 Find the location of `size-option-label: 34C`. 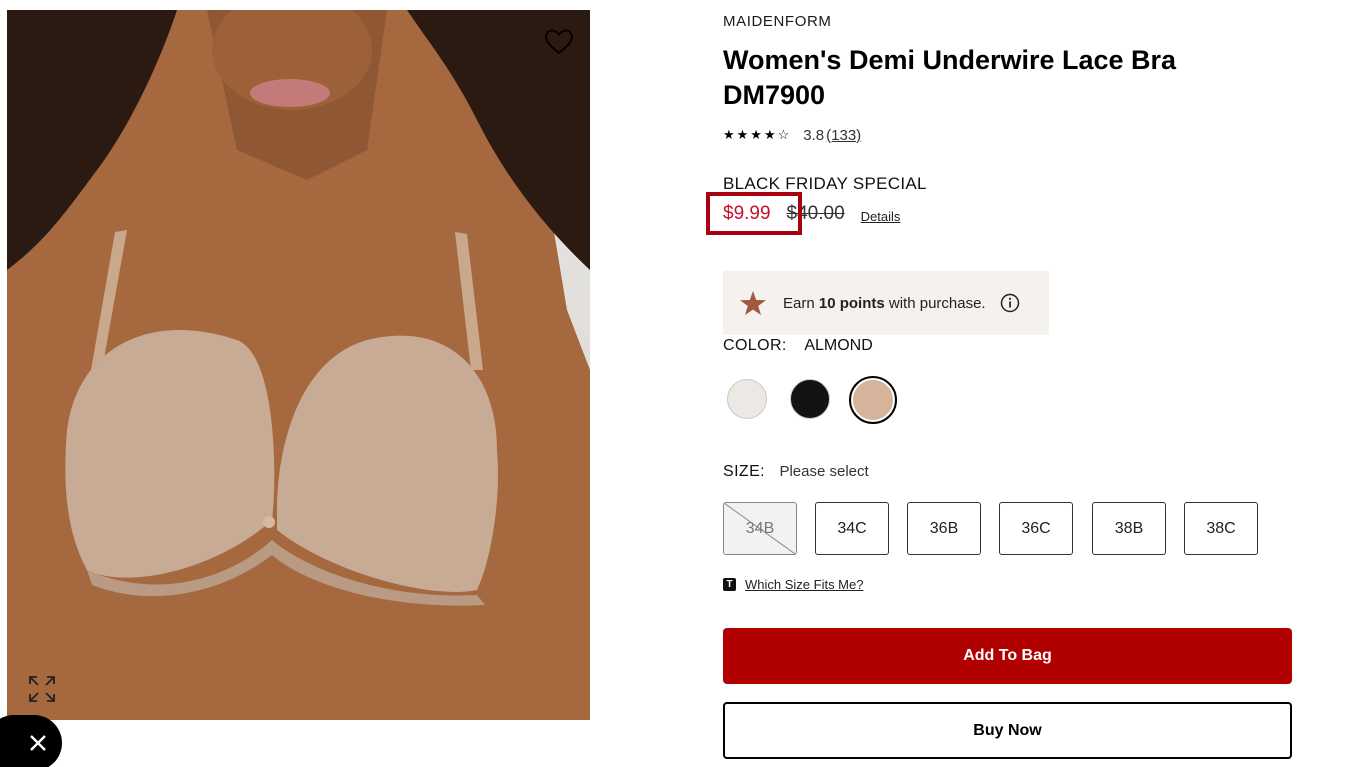

size-option-label: 34C is located at coordinates (852, 528).